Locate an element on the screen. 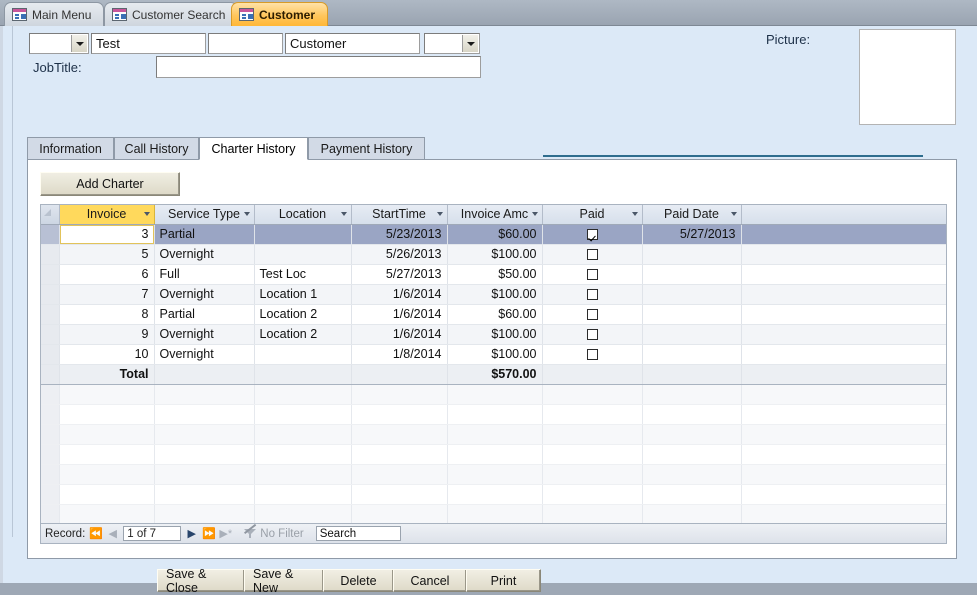 Image resolution: width=977 pixels, height=595 pixels. tab-call-history: Call History is located at coordinates (156, 148).